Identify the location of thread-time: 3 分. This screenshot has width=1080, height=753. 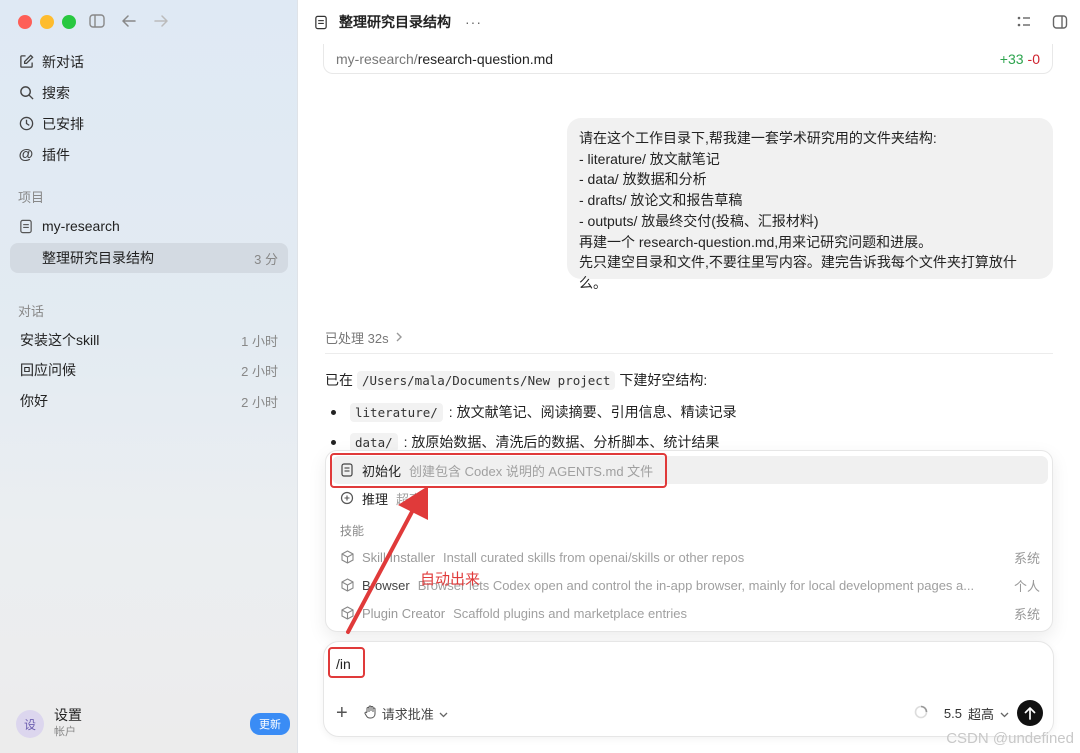
(266, 259).